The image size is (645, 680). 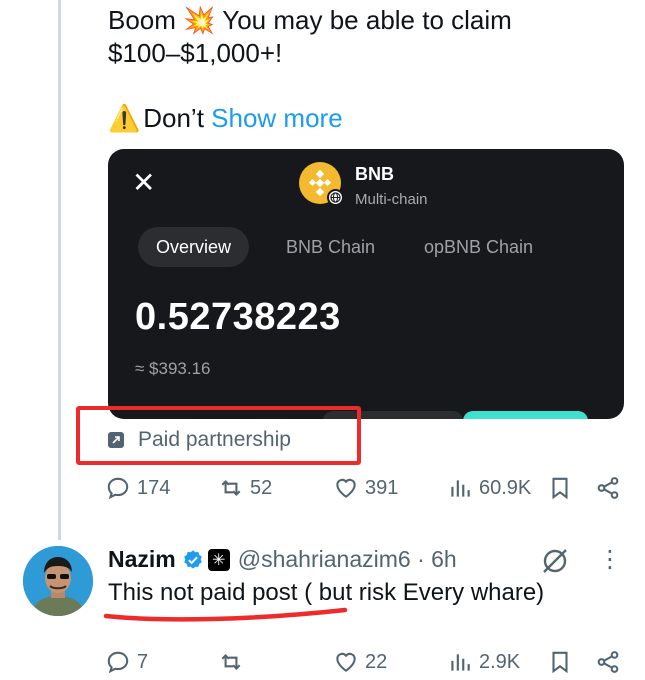 I want to click on reply-like-count: 22, so click(x=376, y=661).